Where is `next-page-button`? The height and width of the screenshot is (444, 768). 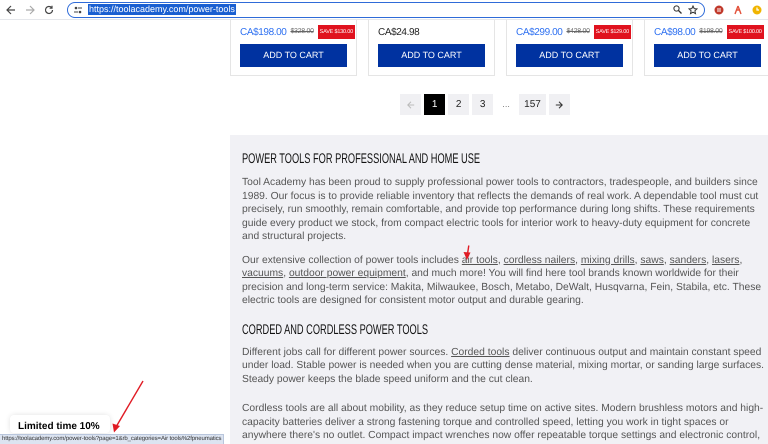
next-page-button is located at coordinates (559, 104).